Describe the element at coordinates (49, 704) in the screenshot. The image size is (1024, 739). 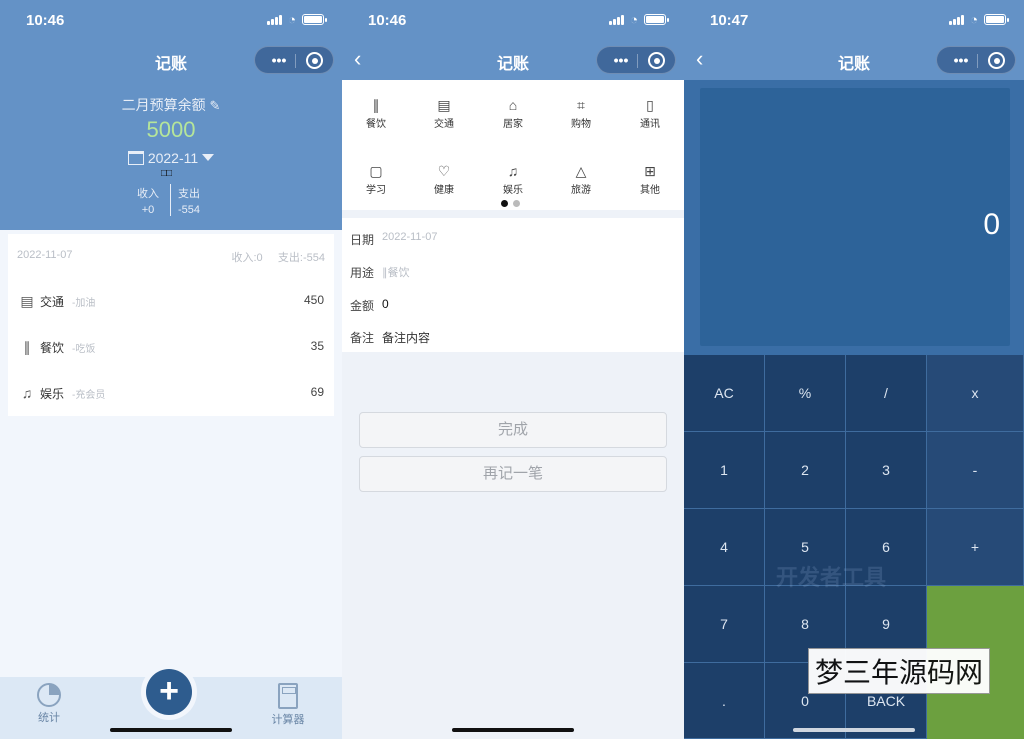
I see `tab-stats: 统计` at that location.